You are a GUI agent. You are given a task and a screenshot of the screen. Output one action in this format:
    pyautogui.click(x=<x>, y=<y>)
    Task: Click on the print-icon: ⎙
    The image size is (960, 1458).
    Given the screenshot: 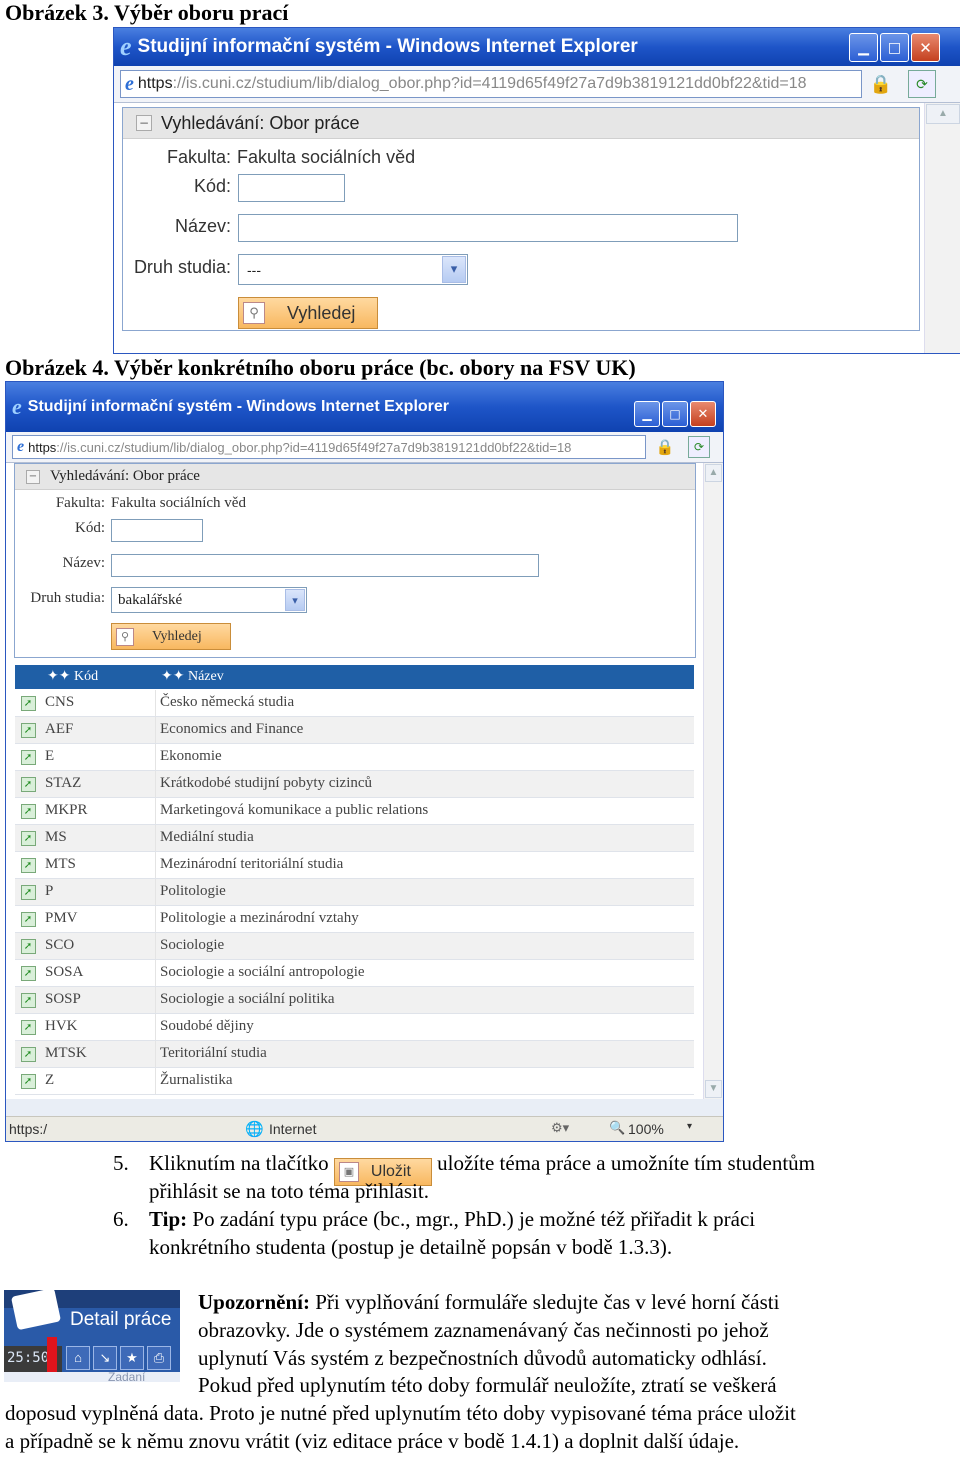 What is the action you would take?
    pyautogui.click(x=159, y=1358)
    